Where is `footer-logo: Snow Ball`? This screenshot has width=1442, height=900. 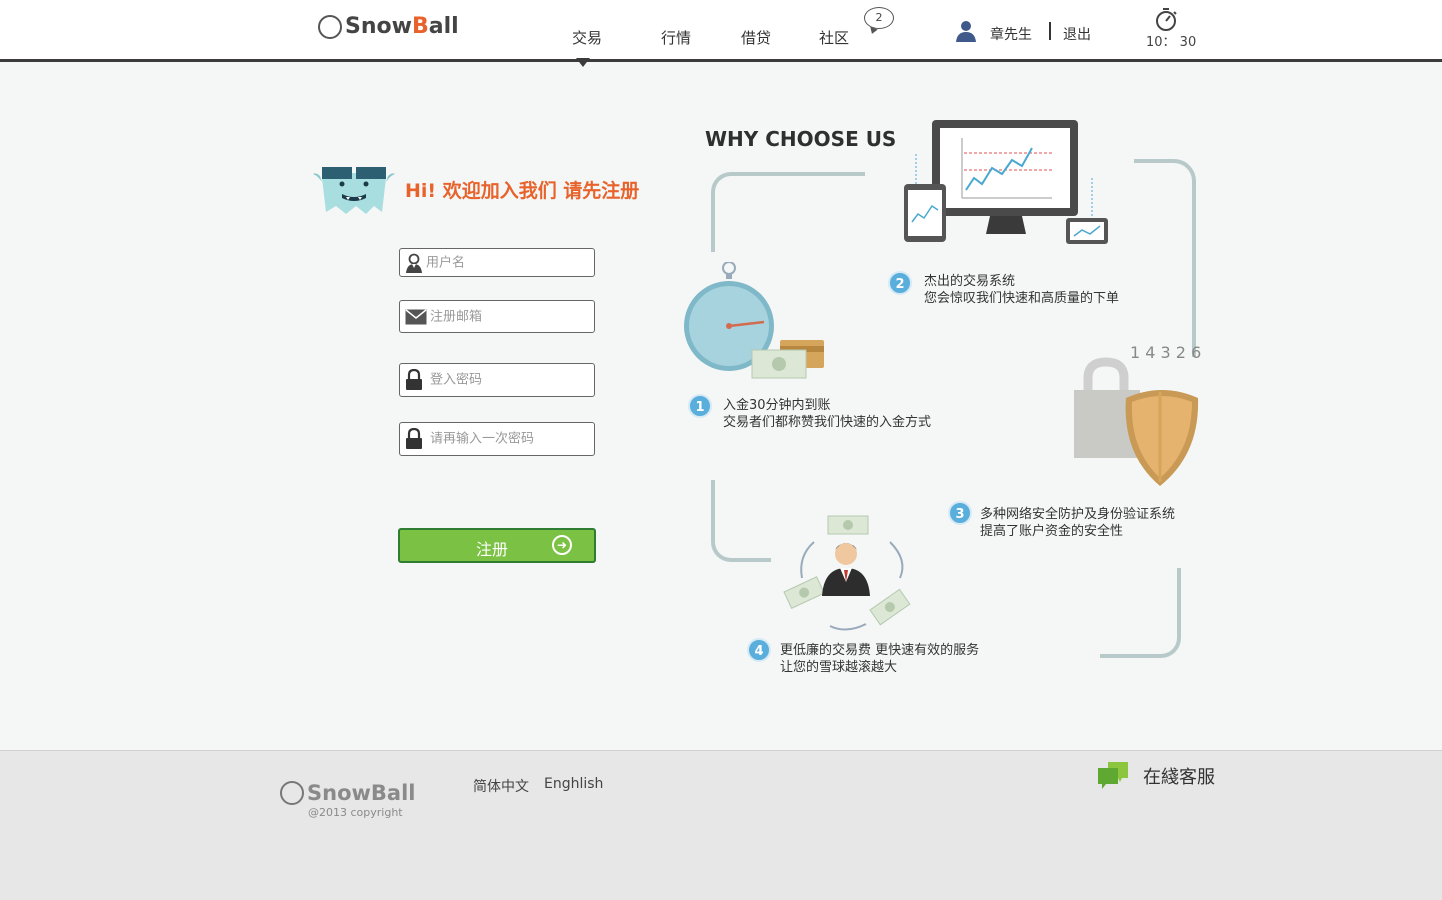 footer-logo: Snow Ball is located at coordinates (348, 793).